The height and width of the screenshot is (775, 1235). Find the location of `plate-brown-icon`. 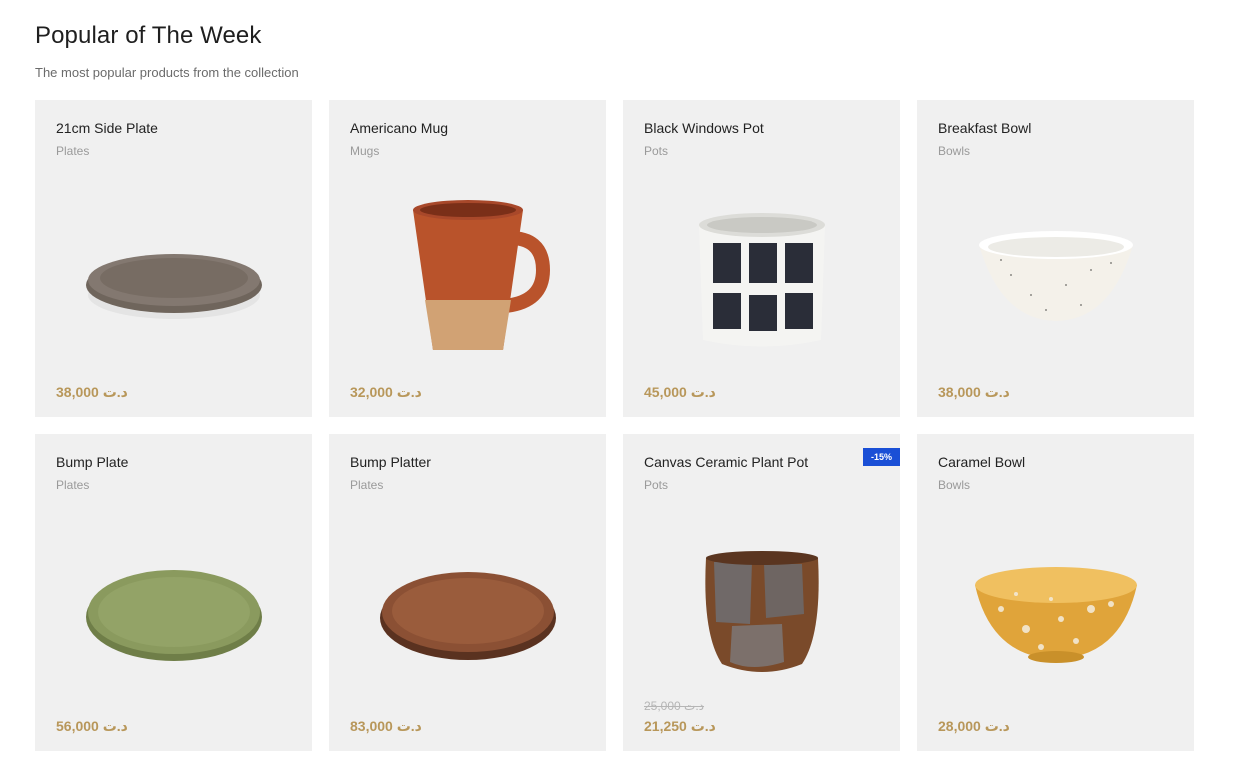

plate-brown-icon is located at coordinates (467, 616).